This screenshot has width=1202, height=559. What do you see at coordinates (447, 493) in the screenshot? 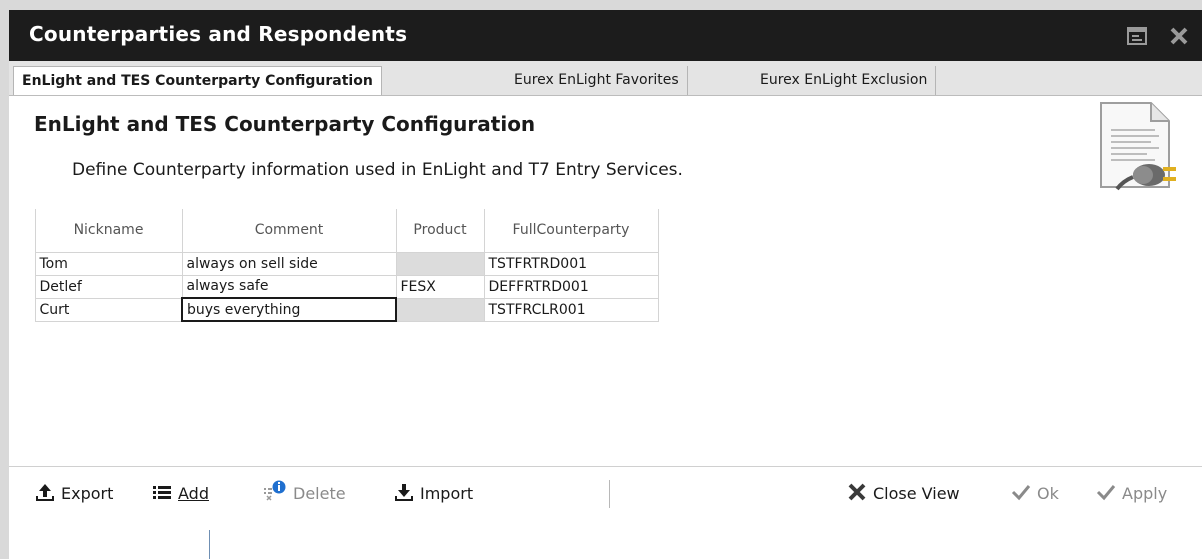
I see `import-label: Import` at bounding box center [447, 493].